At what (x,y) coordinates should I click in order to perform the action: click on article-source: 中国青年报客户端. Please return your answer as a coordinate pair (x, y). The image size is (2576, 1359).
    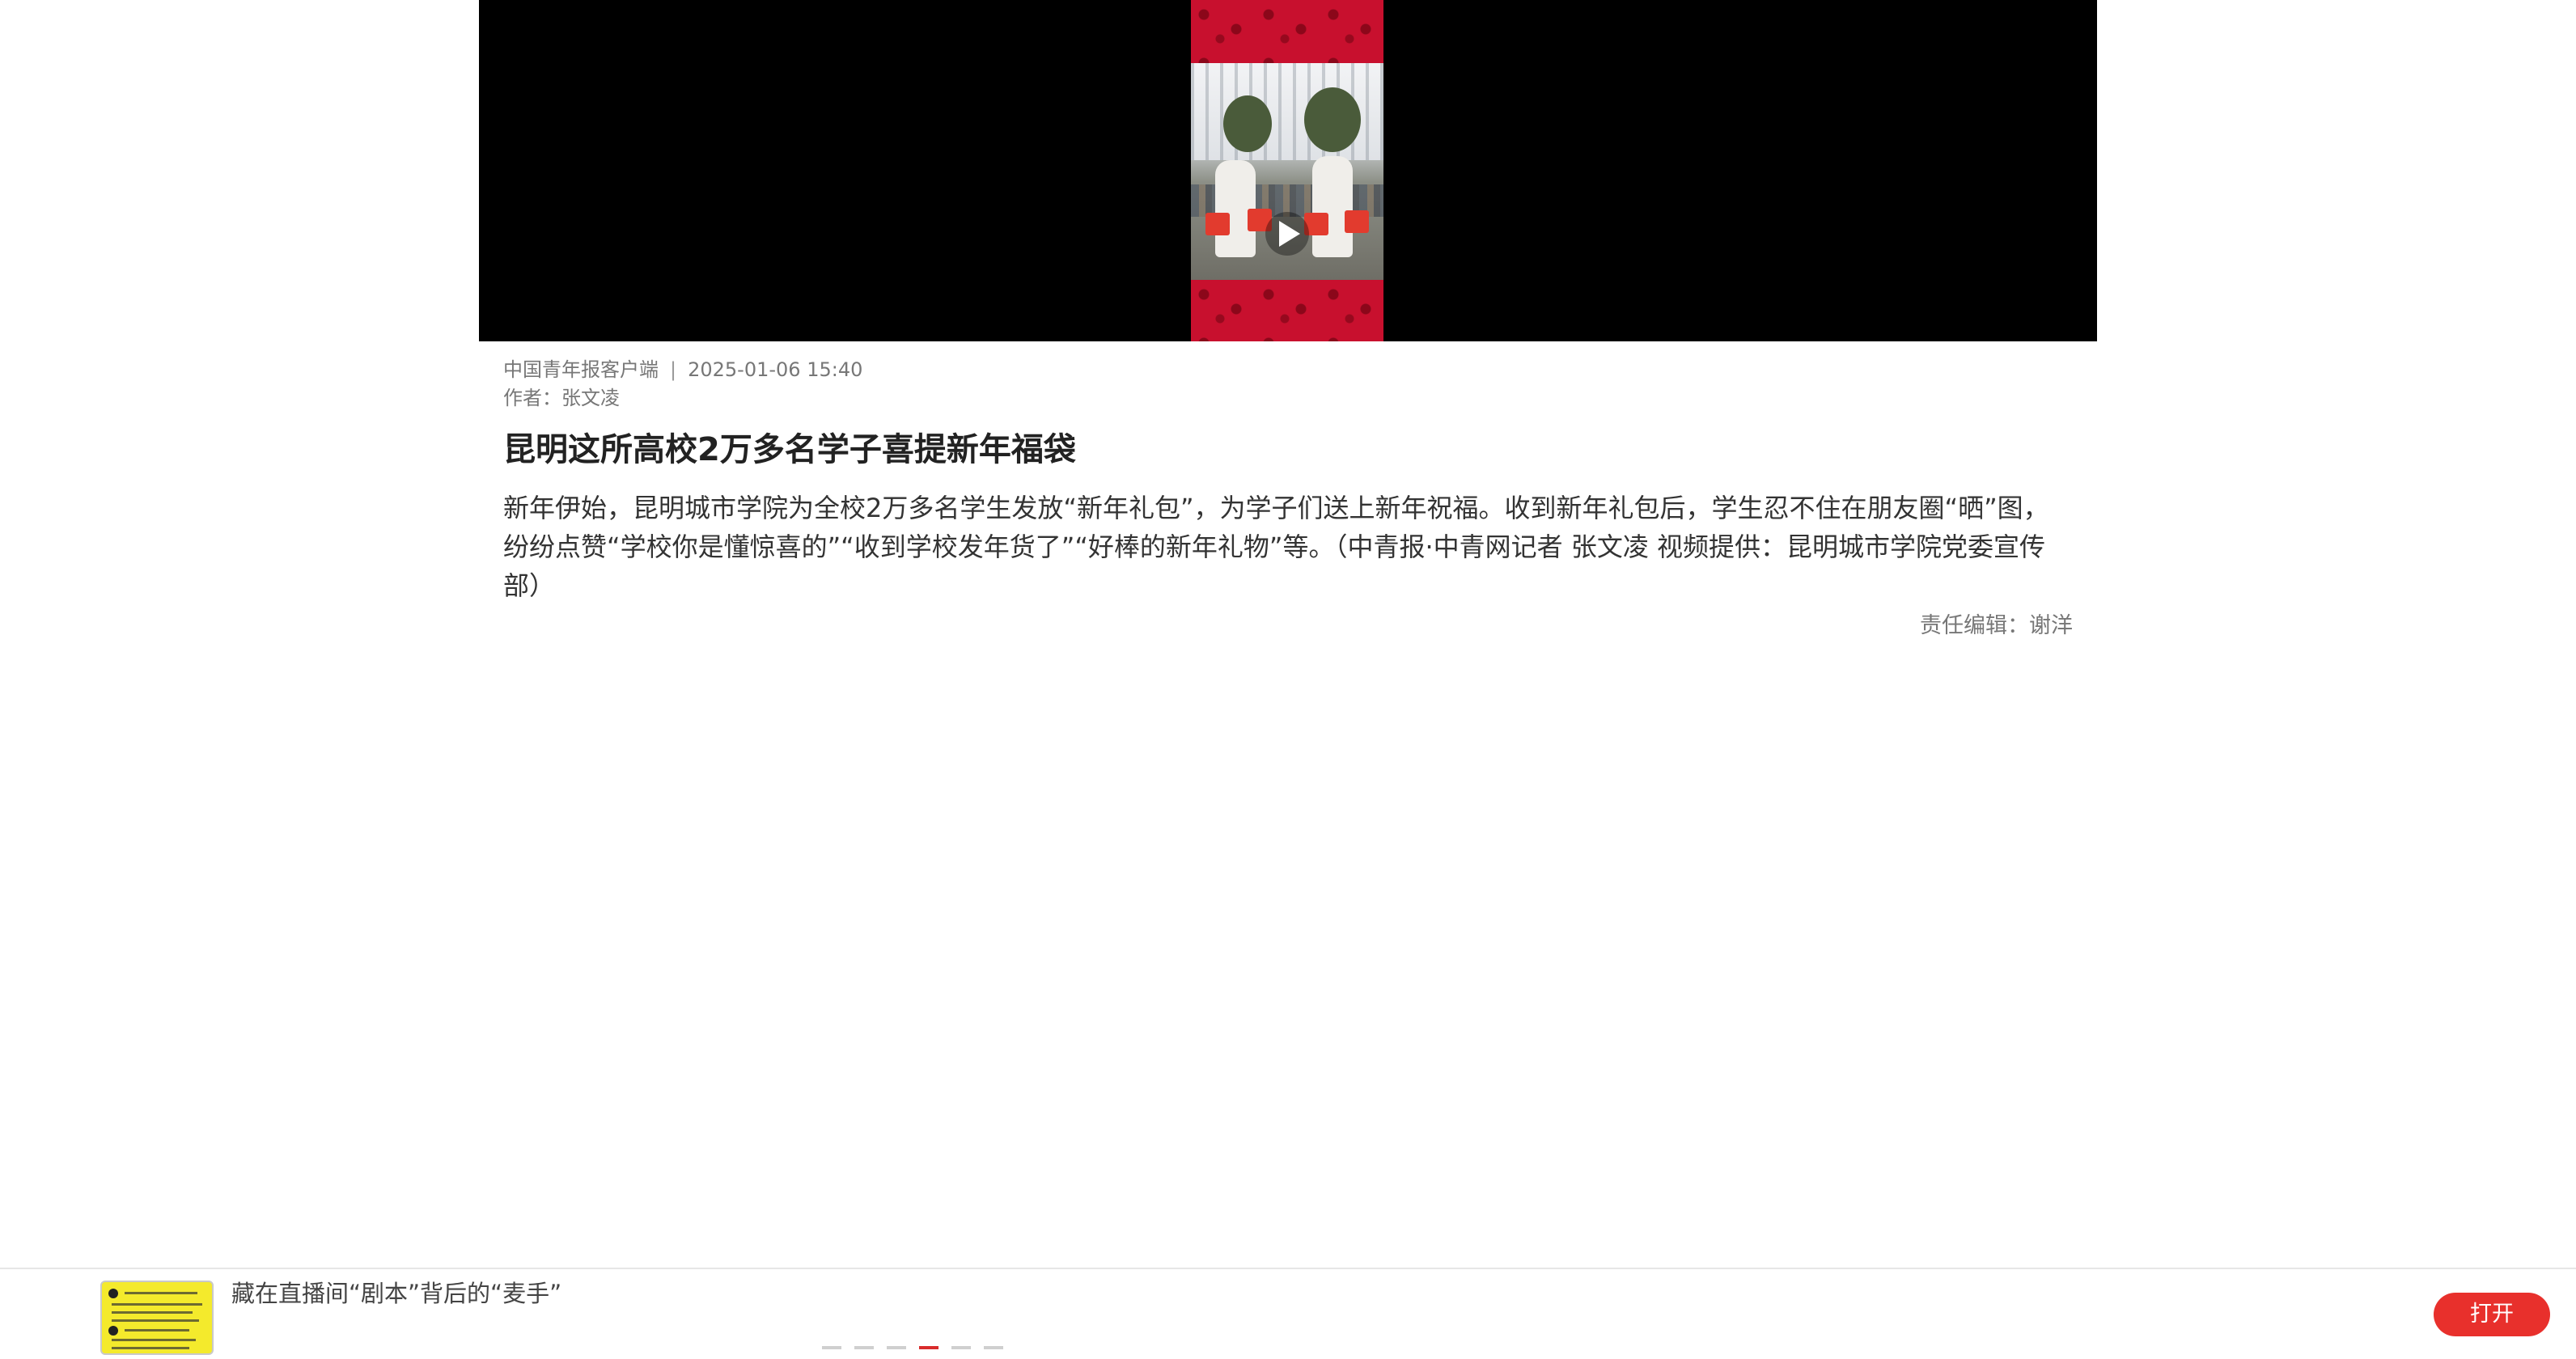
    Looking at the image, I should click on (581, 370).